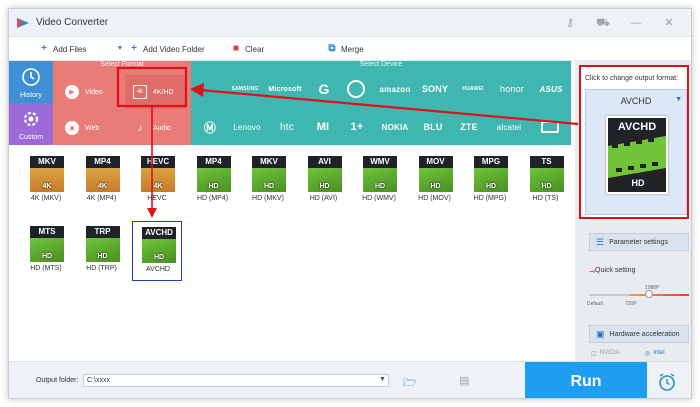 Image resolution: width=700 pixels, height=407 pixels. I want to click on category-web-label: Web, so click(92, 128).